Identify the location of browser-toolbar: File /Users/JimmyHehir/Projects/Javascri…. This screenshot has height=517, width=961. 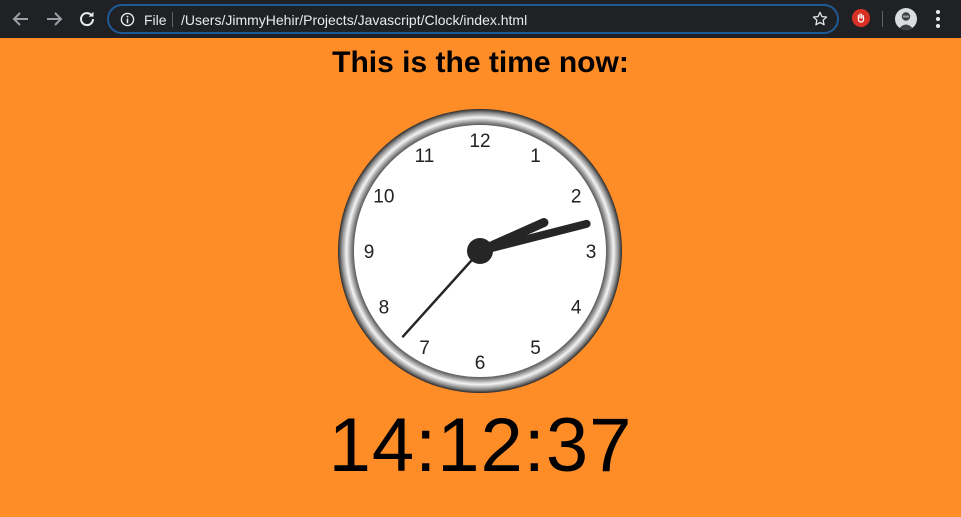
(480, 19).